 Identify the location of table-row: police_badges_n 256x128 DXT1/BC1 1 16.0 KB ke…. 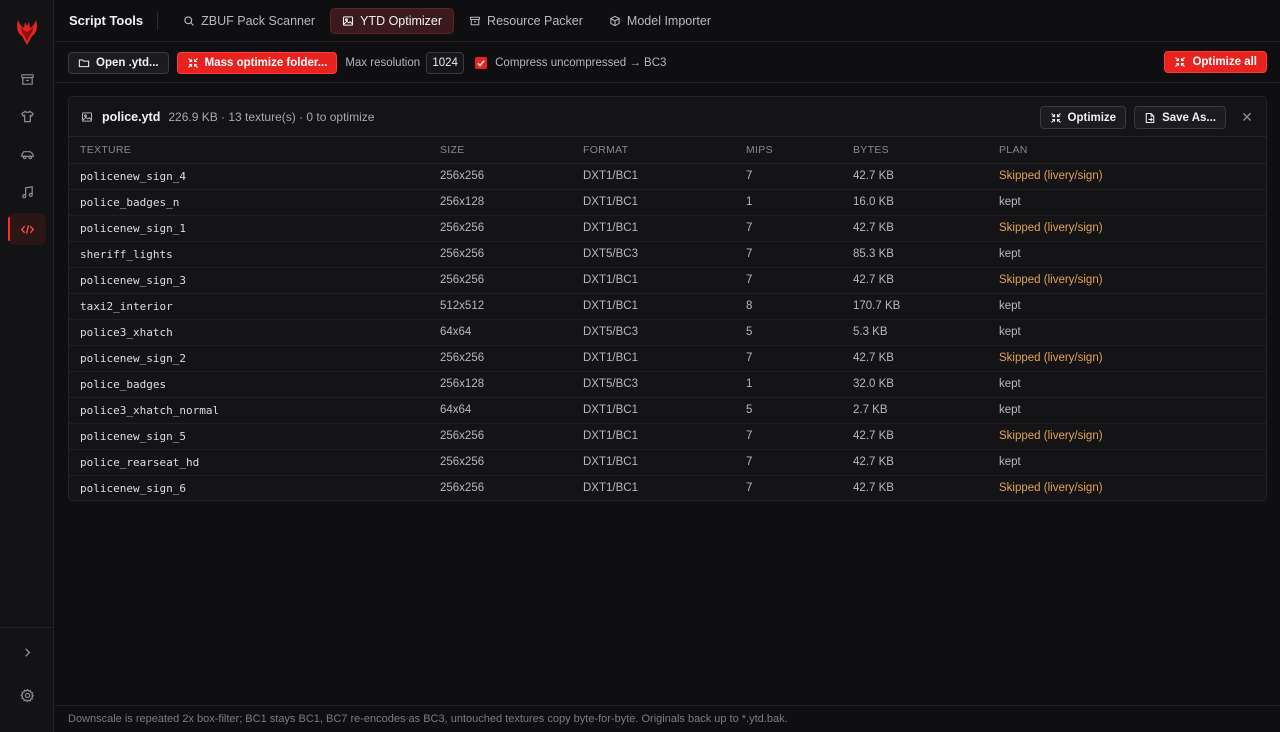
(667, 202).